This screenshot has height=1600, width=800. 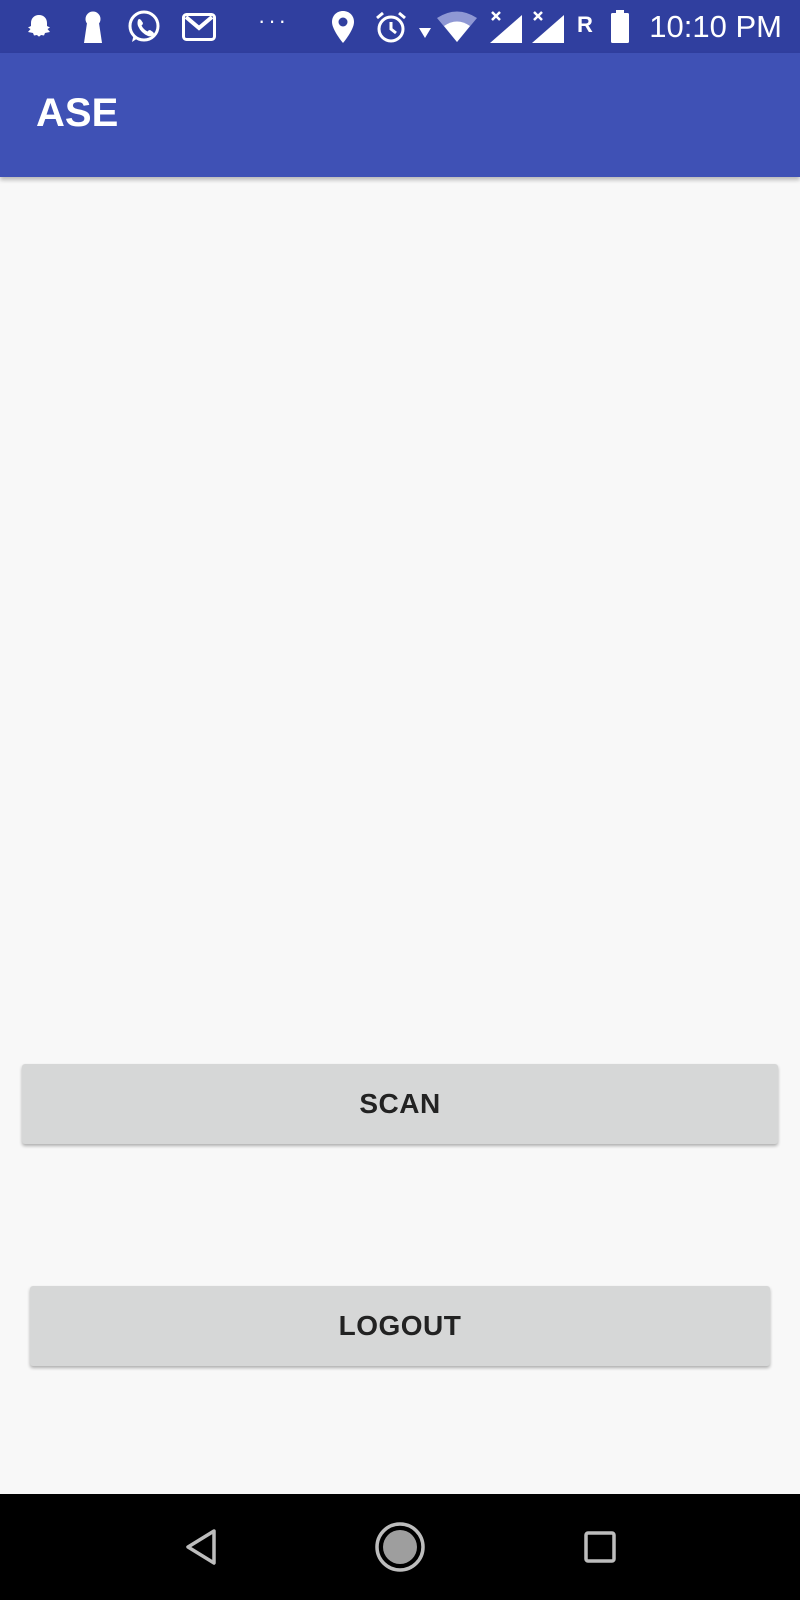 I want to click on status-time: 10:10 PM, so click(x=715, y=26).